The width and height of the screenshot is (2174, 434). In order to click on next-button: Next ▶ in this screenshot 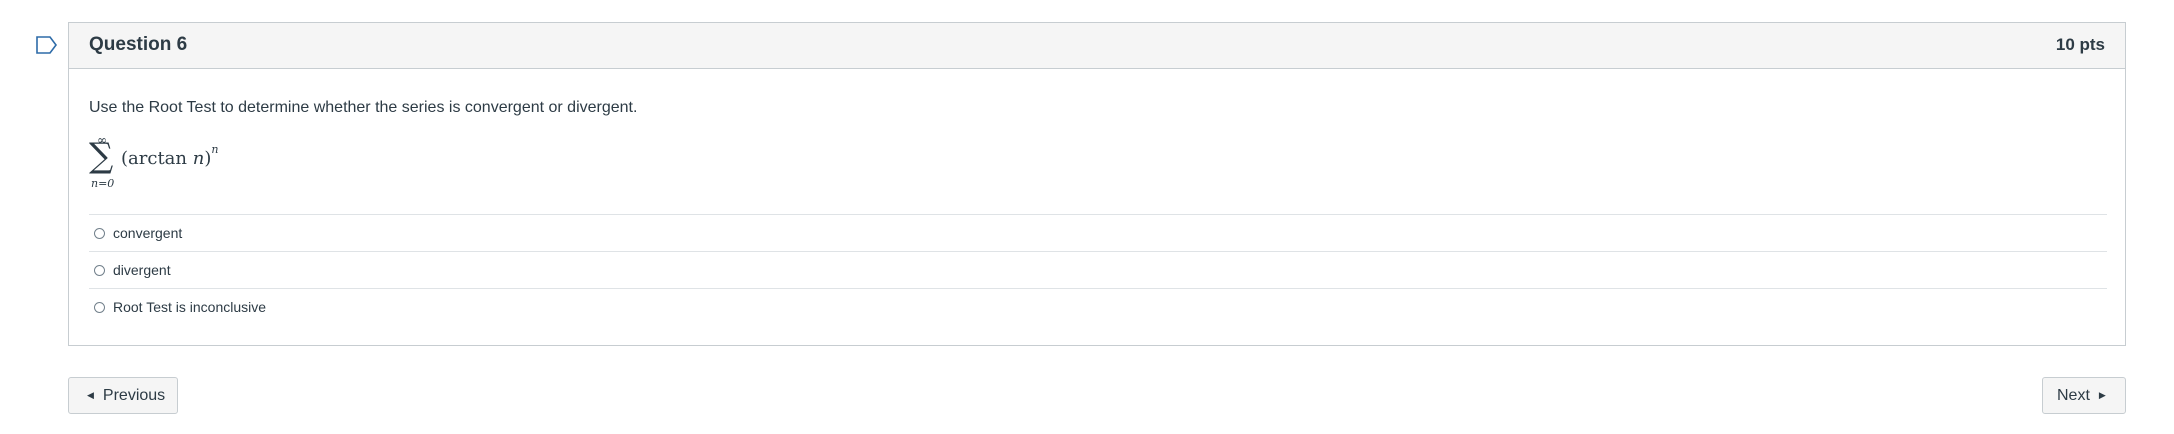, I will do `click(2084, 395)`.